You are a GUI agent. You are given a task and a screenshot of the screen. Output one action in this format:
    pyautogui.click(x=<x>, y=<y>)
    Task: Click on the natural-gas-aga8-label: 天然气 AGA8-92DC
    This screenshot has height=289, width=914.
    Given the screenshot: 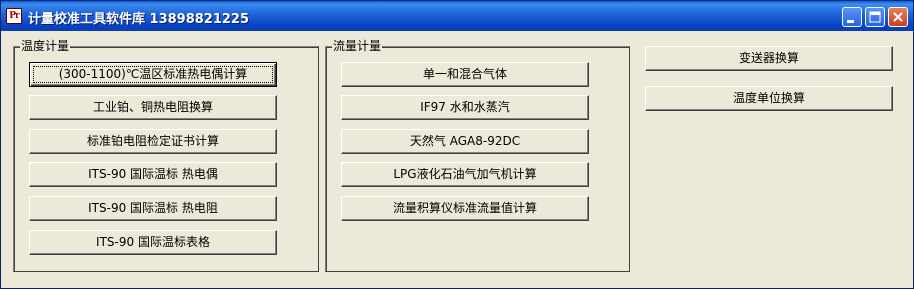 What is the action you would take?
    pyautogui.click(x=465, y=141)
    